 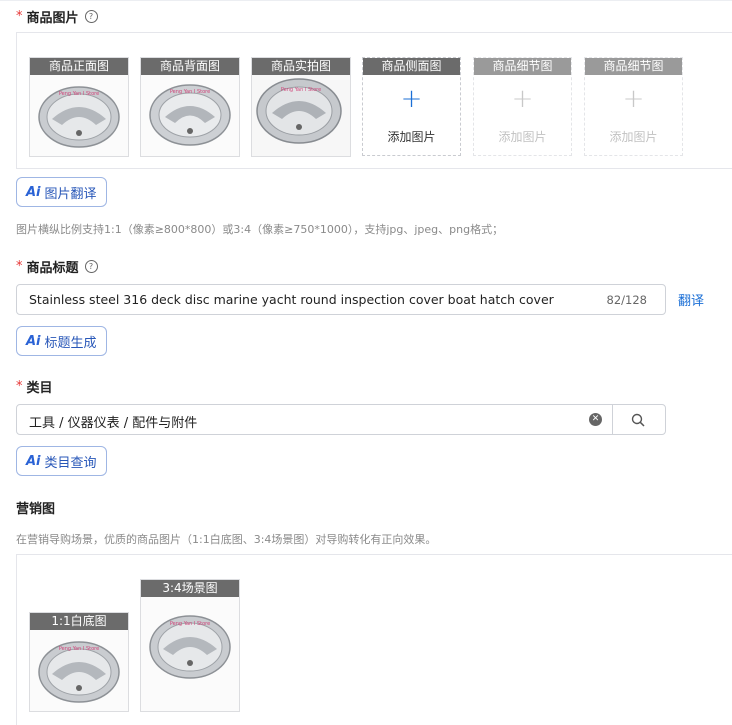 What do you see at coordinates (595, 419) in the screenshot?
I see `clear-icon: ✕` at bounding box center [595, 419].